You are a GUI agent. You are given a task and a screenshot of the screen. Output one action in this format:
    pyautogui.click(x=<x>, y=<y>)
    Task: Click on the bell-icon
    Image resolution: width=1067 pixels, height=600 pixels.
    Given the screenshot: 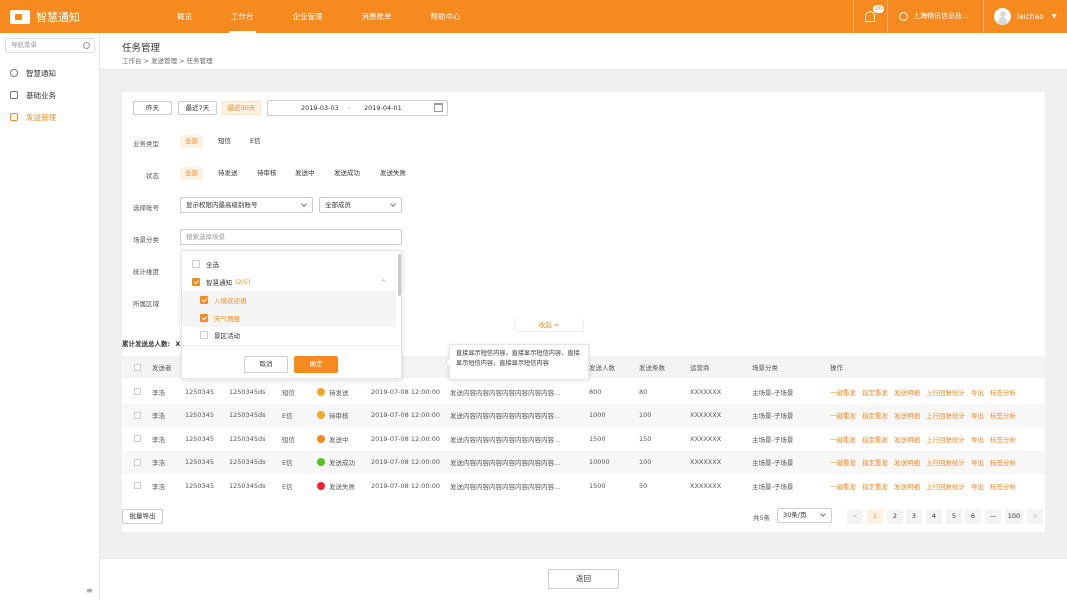 What is the action you would take?
    pyautogui.click(x=870, y=16)
    